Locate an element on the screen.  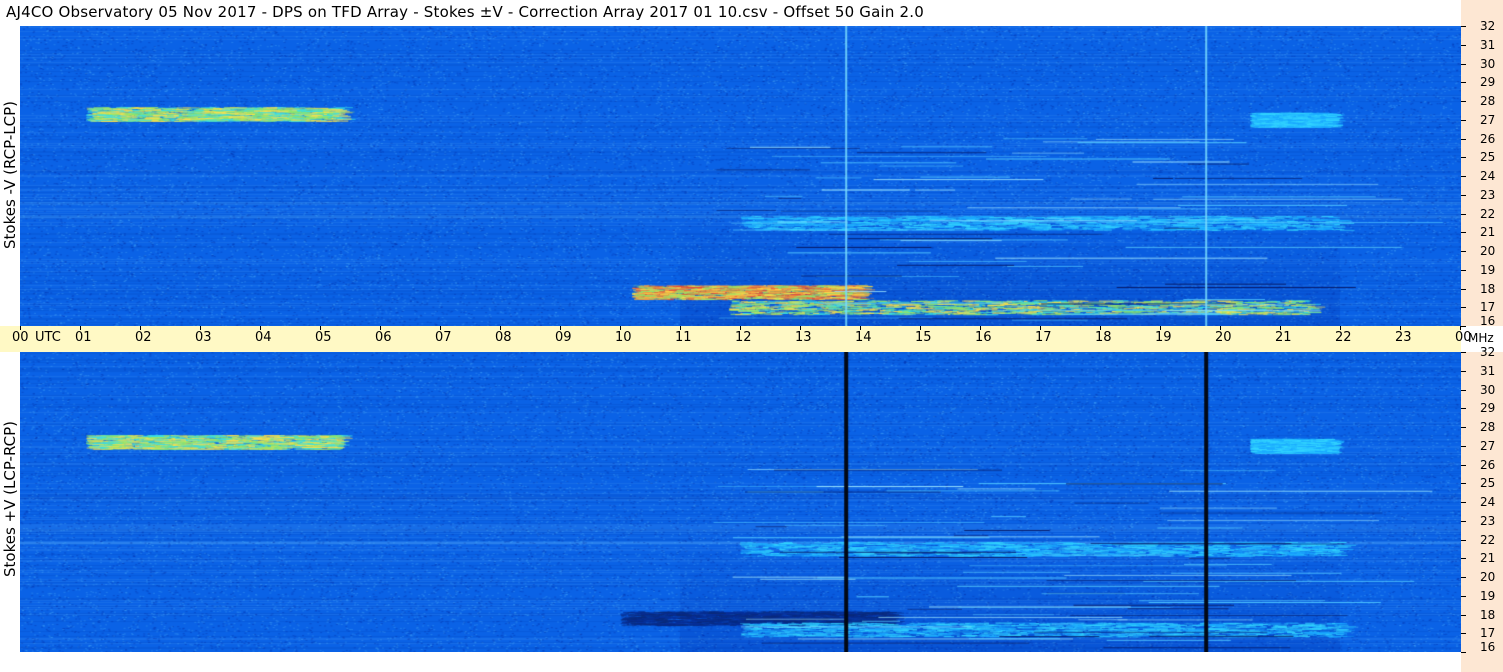
time-tick-label: 03 is located at coordinates (203, 337).